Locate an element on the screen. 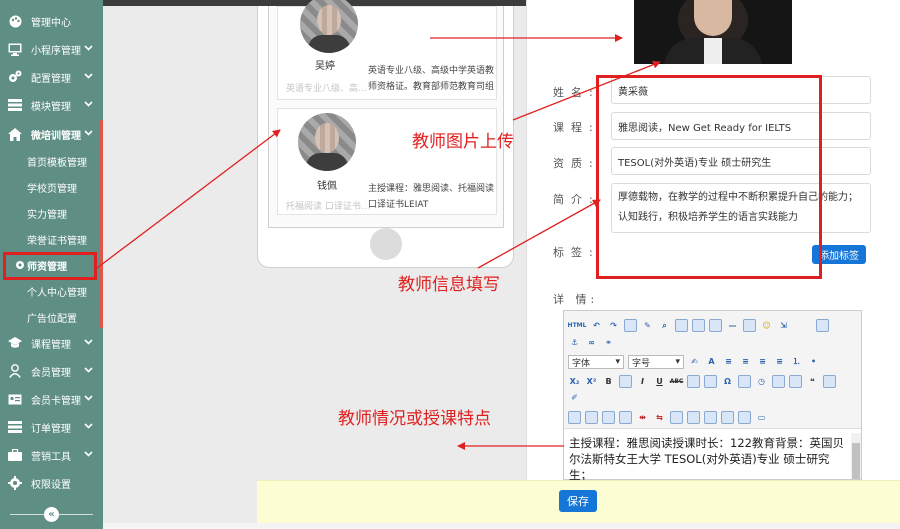 This screenshot has height=529, width=900. sidebar-item-ad-slots: 广告位配置 is located at coordinates (51, 317).